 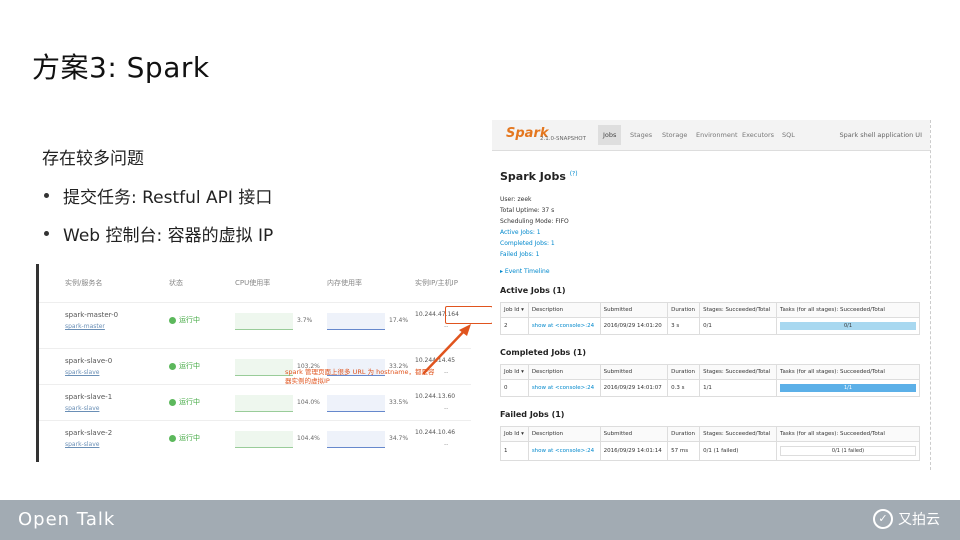 What do you see at coordinates (717, 135) in the screenshot?
I see `tab-environment: Environment` at bounding box center [717, 135].